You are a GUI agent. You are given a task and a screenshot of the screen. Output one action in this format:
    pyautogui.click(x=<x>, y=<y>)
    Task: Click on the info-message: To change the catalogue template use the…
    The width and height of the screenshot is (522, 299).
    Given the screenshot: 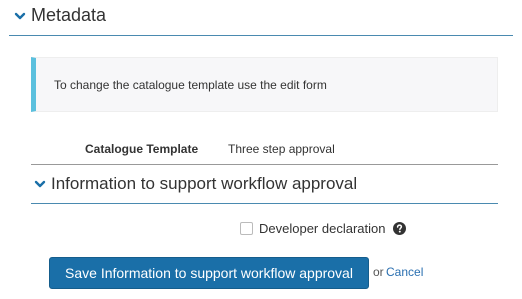 What is the action you would take?
    pyautogui.click(x=190, y=84)
    